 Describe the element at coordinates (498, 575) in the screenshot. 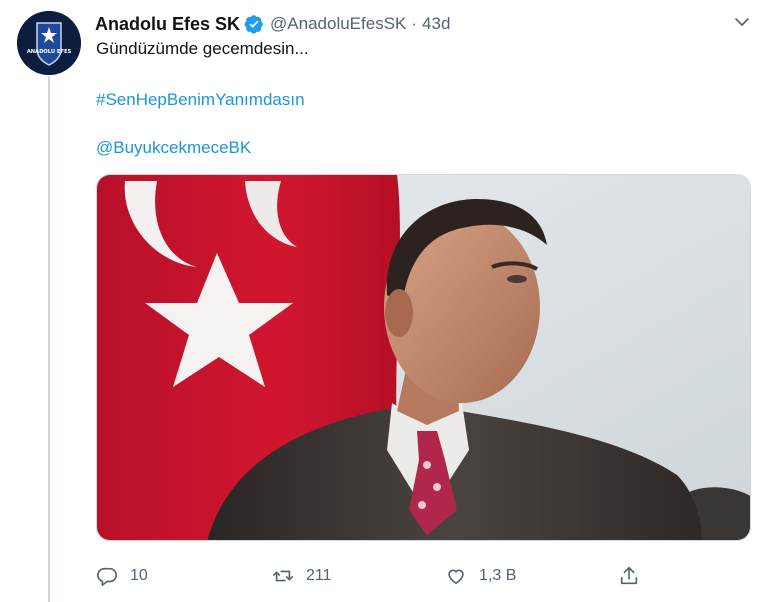

I see `like-count: 1,3 B` at that location.